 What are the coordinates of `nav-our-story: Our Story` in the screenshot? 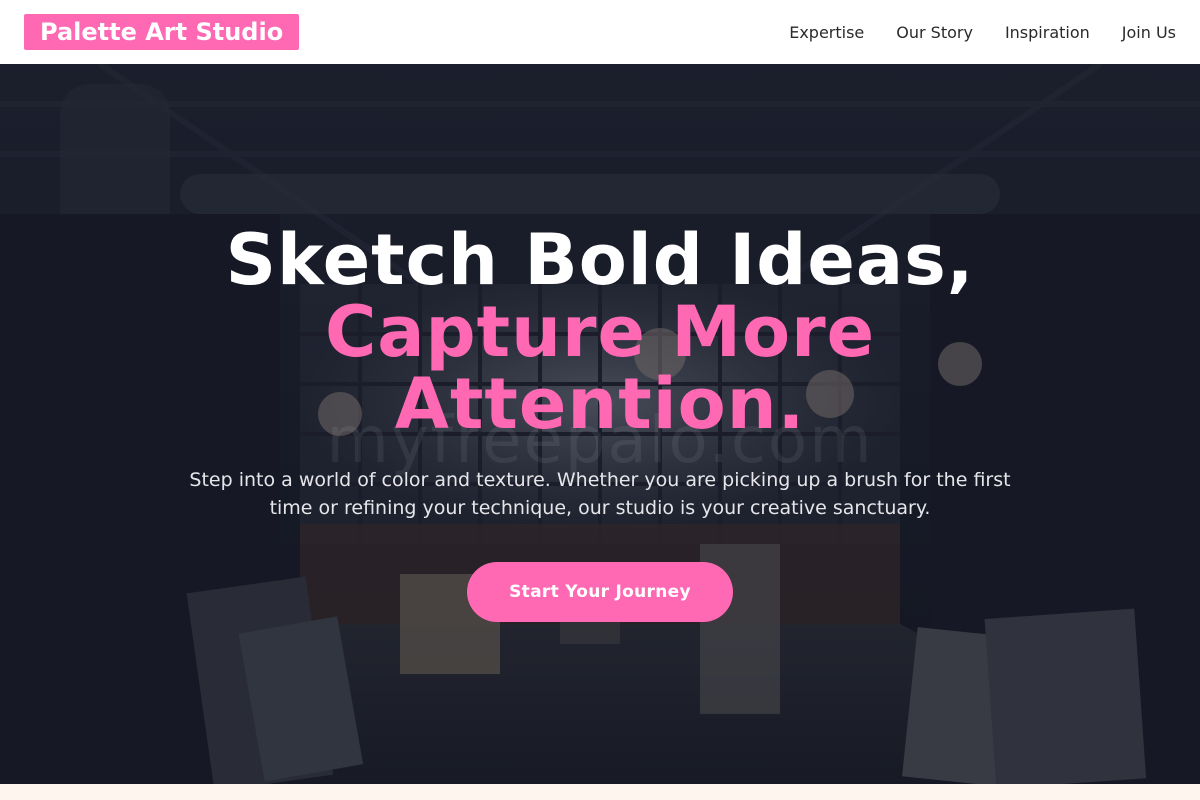 It's located at (934, 32).